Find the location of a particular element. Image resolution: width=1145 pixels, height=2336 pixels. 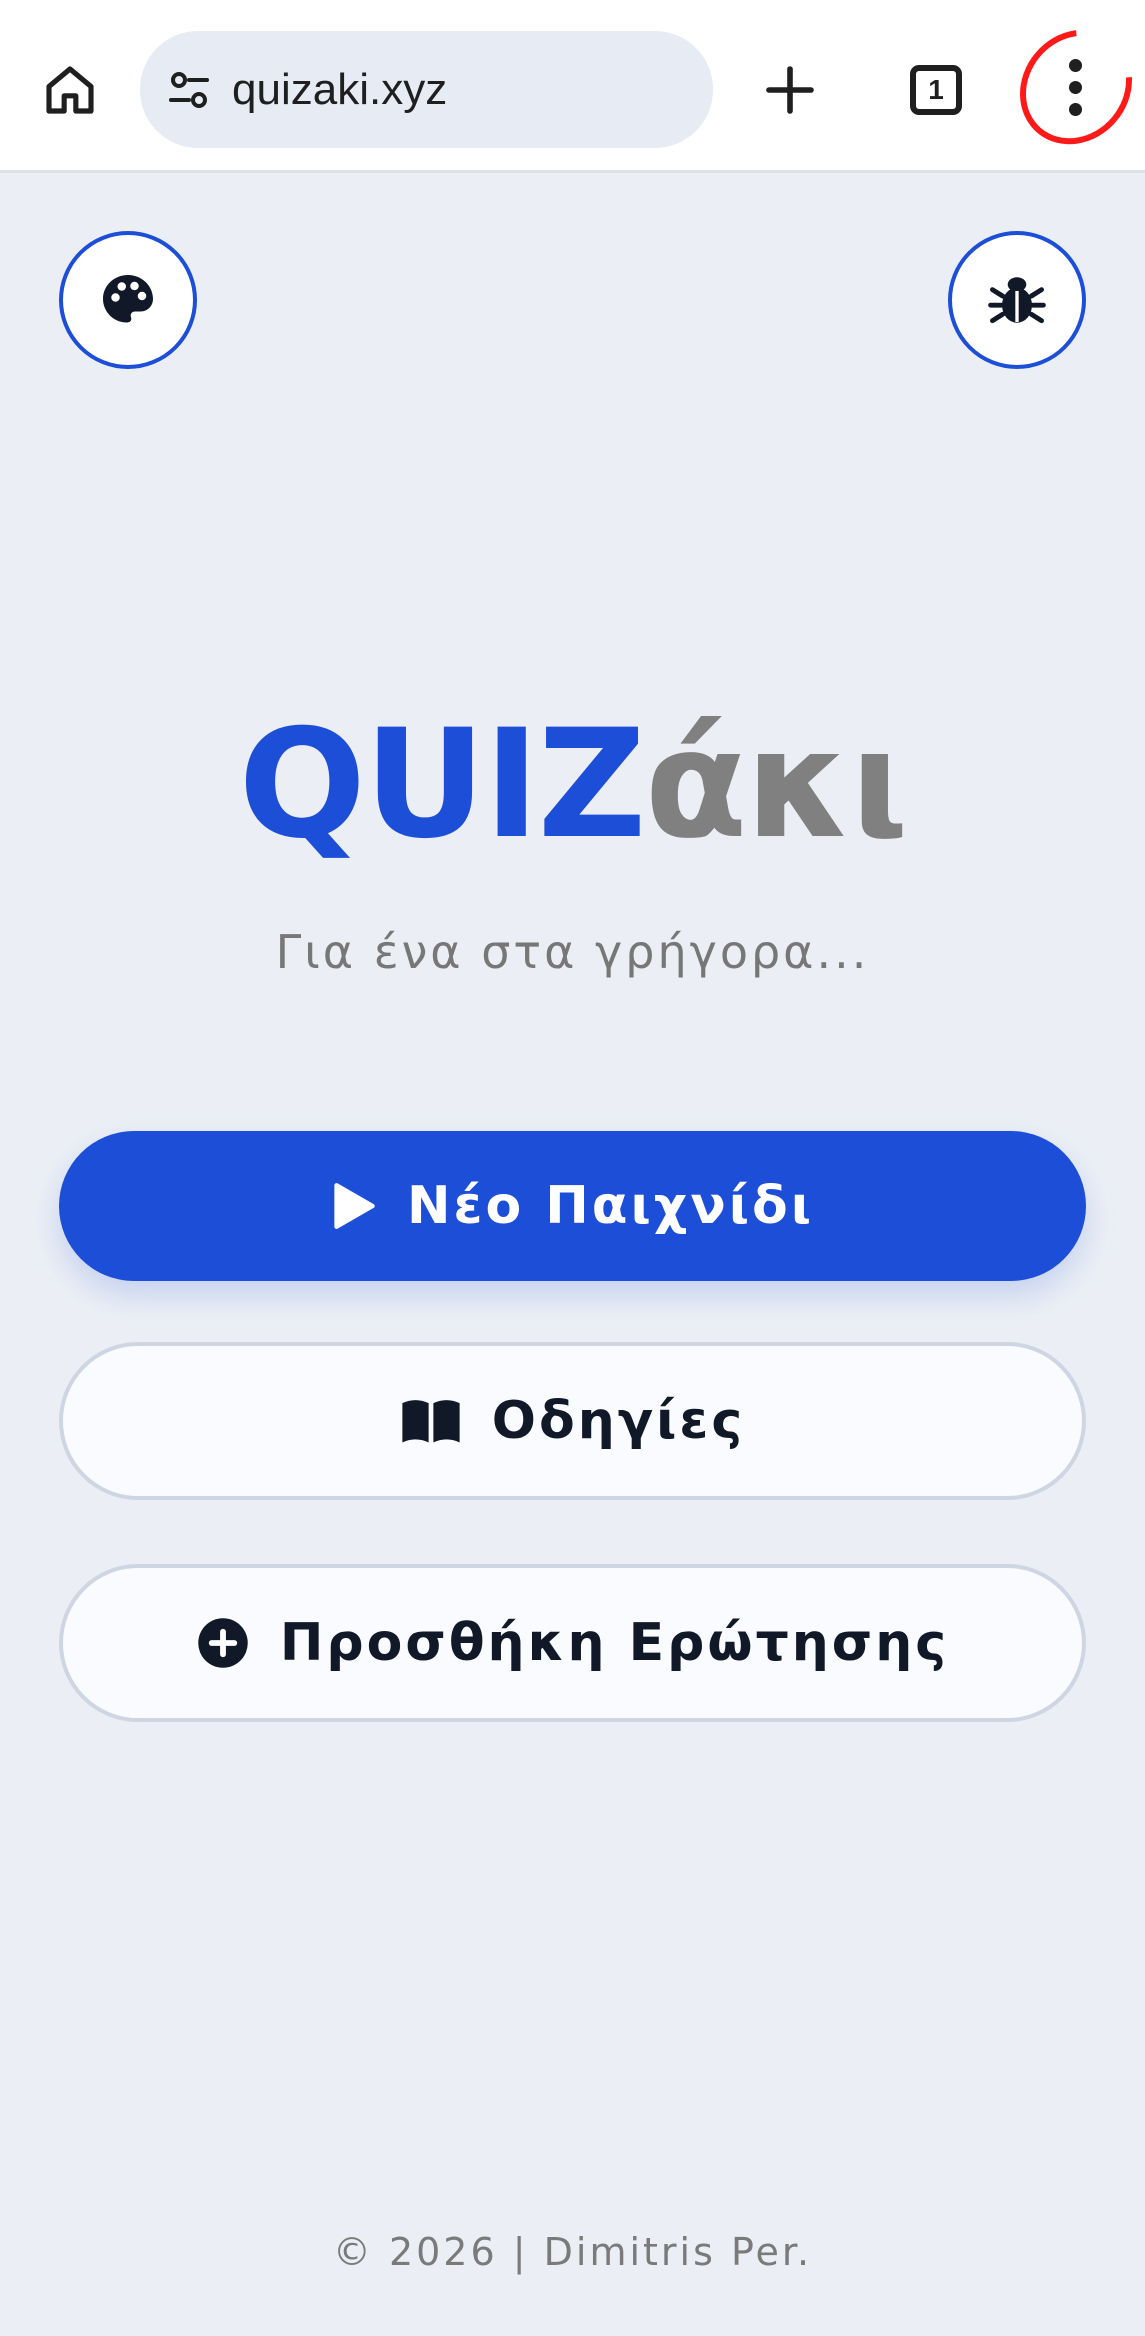

bug-icon is located at coordinates (1017, 300).